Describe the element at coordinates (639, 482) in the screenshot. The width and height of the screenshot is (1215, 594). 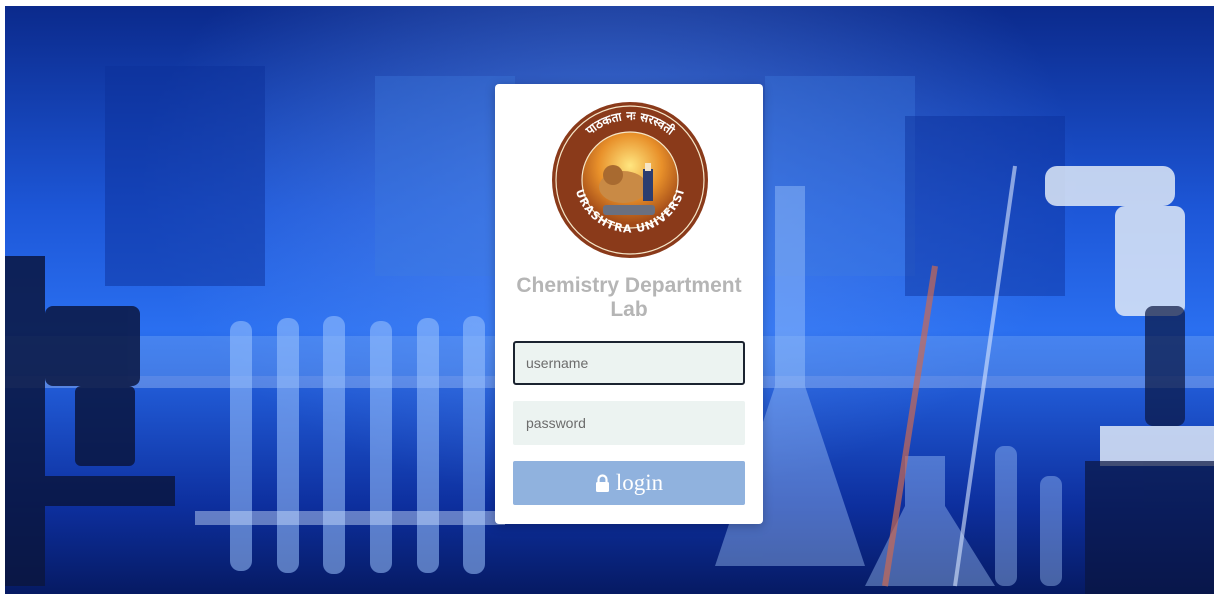
I see `login-button-label: login` at that location.